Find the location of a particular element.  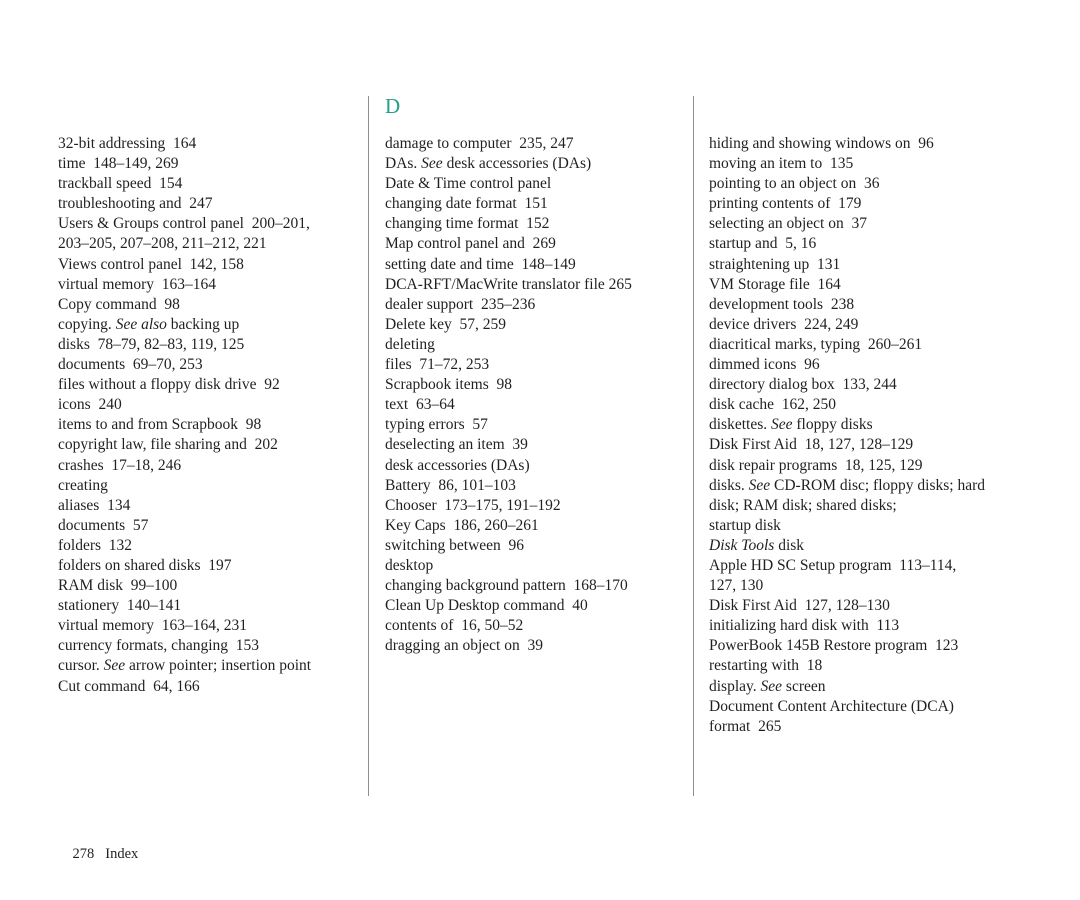

letter-heading-d: D is located at coordinates (393, 106).